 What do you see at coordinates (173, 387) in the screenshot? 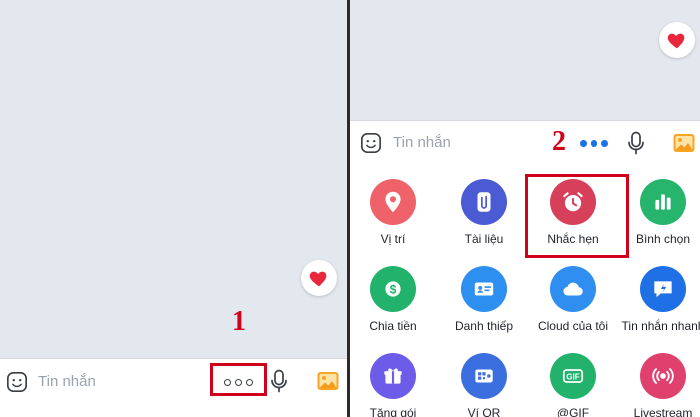
I see `message-input-bar: Tin nhắn` at bounding box center [173, 387].